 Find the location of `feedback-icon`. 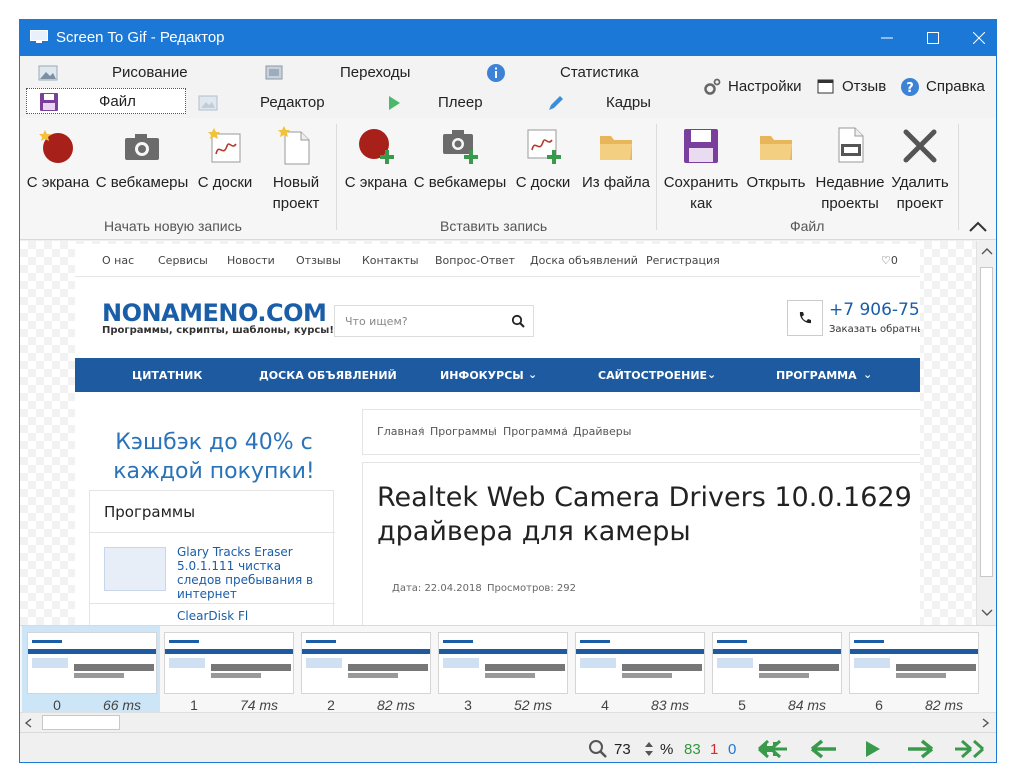

feedback-icon is located at coordinates (825, 86).